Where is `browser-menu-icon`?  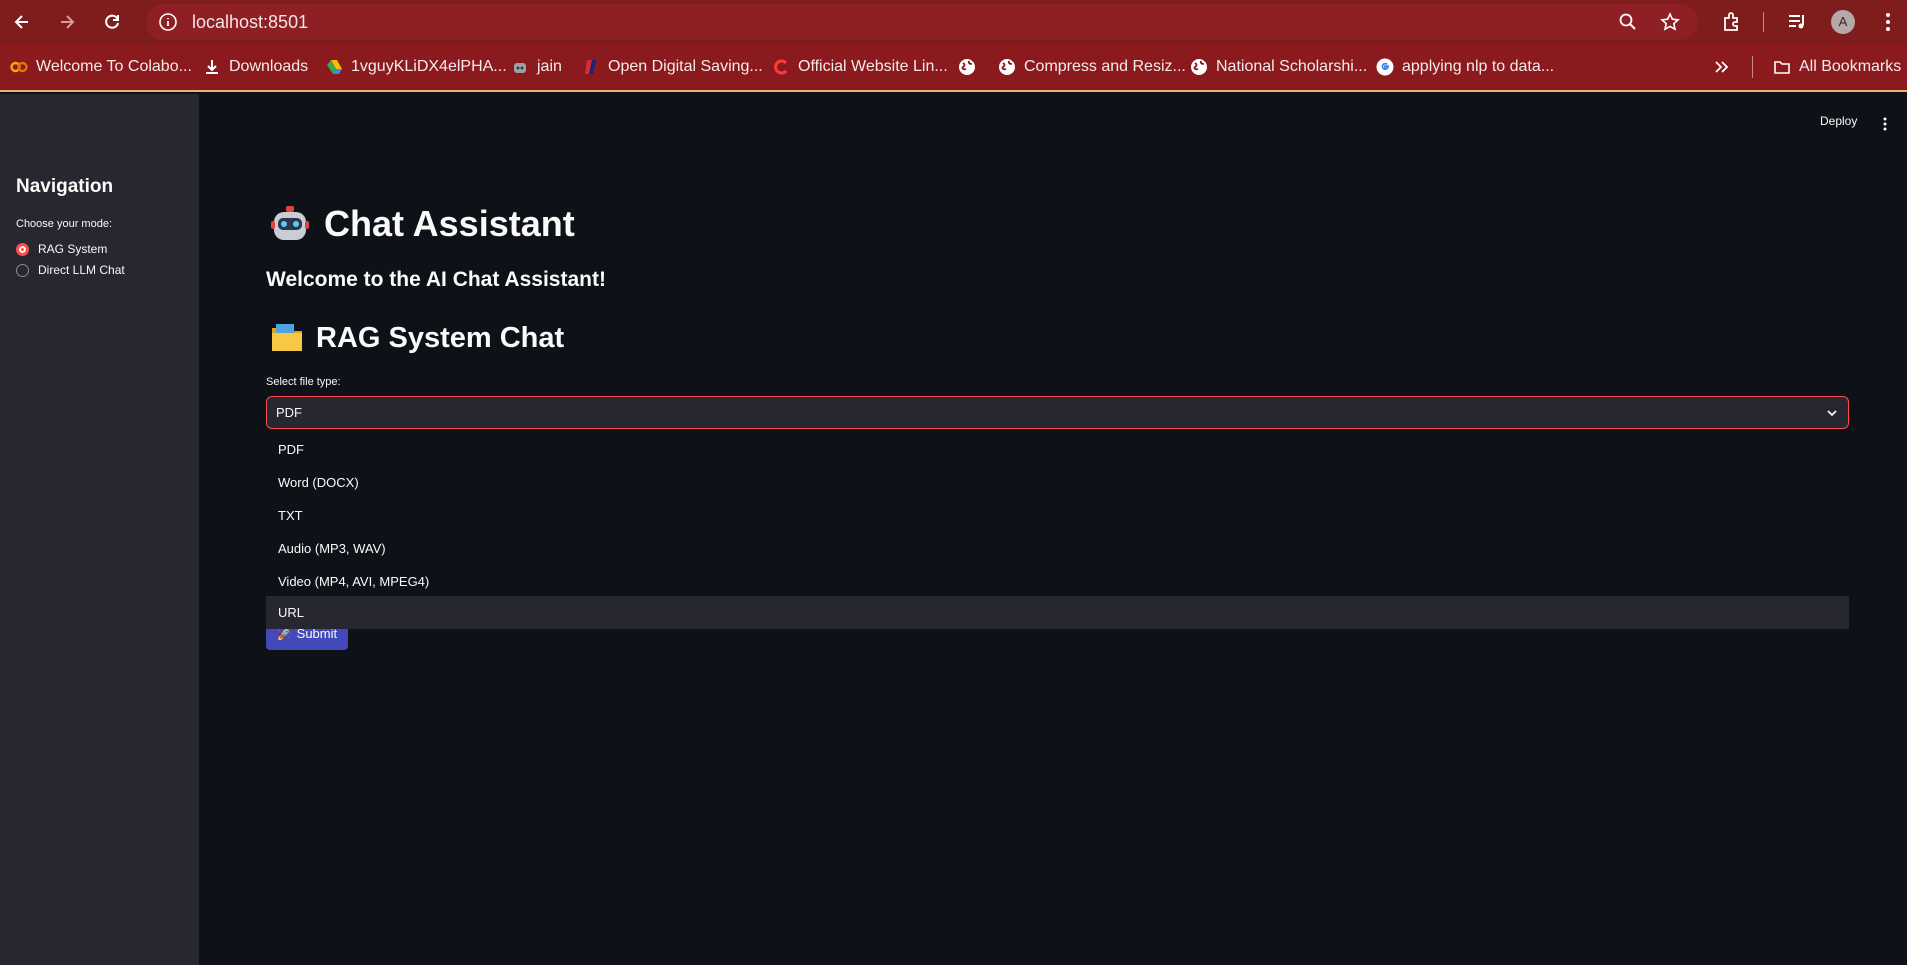 browser-menu-icon is located at coordinates (1888, 22).